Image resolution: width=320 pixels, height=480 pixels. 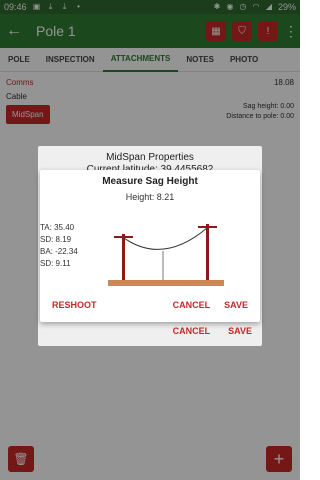 What do you see at coordinates (240, 331) in the screenshot?
I see `properties-save-button: SAVE` at bounding box center [240, 331].